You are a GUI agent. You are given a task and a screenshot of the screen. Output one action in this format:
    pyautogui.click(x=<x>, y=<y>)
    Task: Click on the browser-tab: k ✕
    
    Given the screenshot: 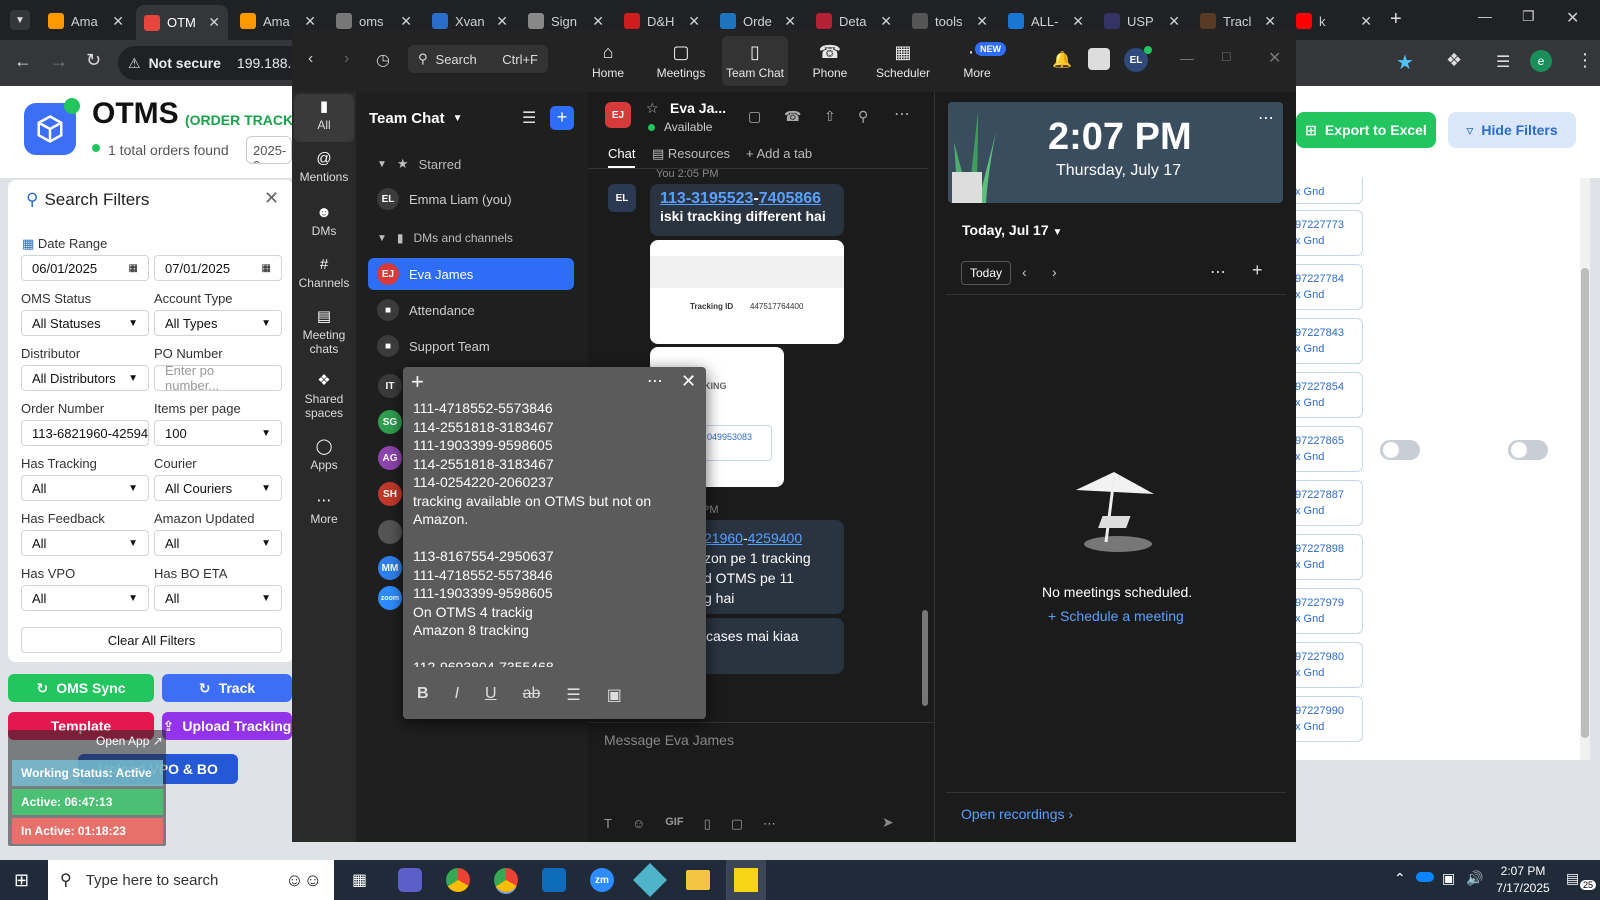 What is the action you would take?
    pyautogui.click(x=1334, y=21)
    